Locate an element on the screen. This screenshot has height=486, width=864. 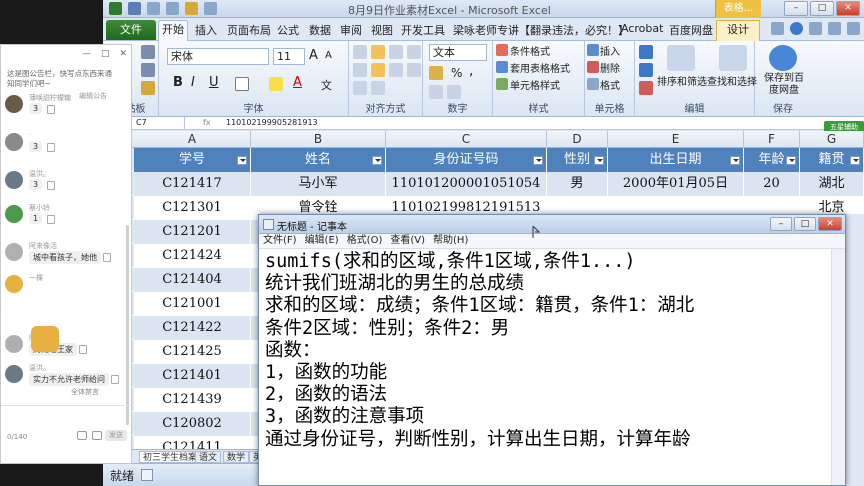
decrease-decimal-icon is located at coordinates (454, 92).